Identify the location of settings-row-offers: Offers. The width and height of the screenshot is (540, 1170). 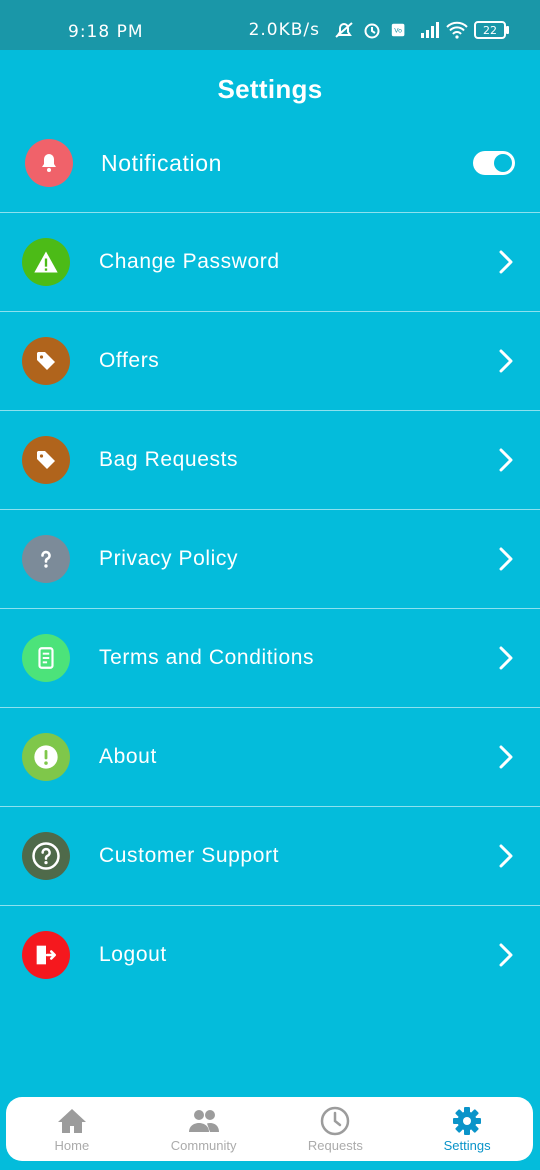
(270, 361).